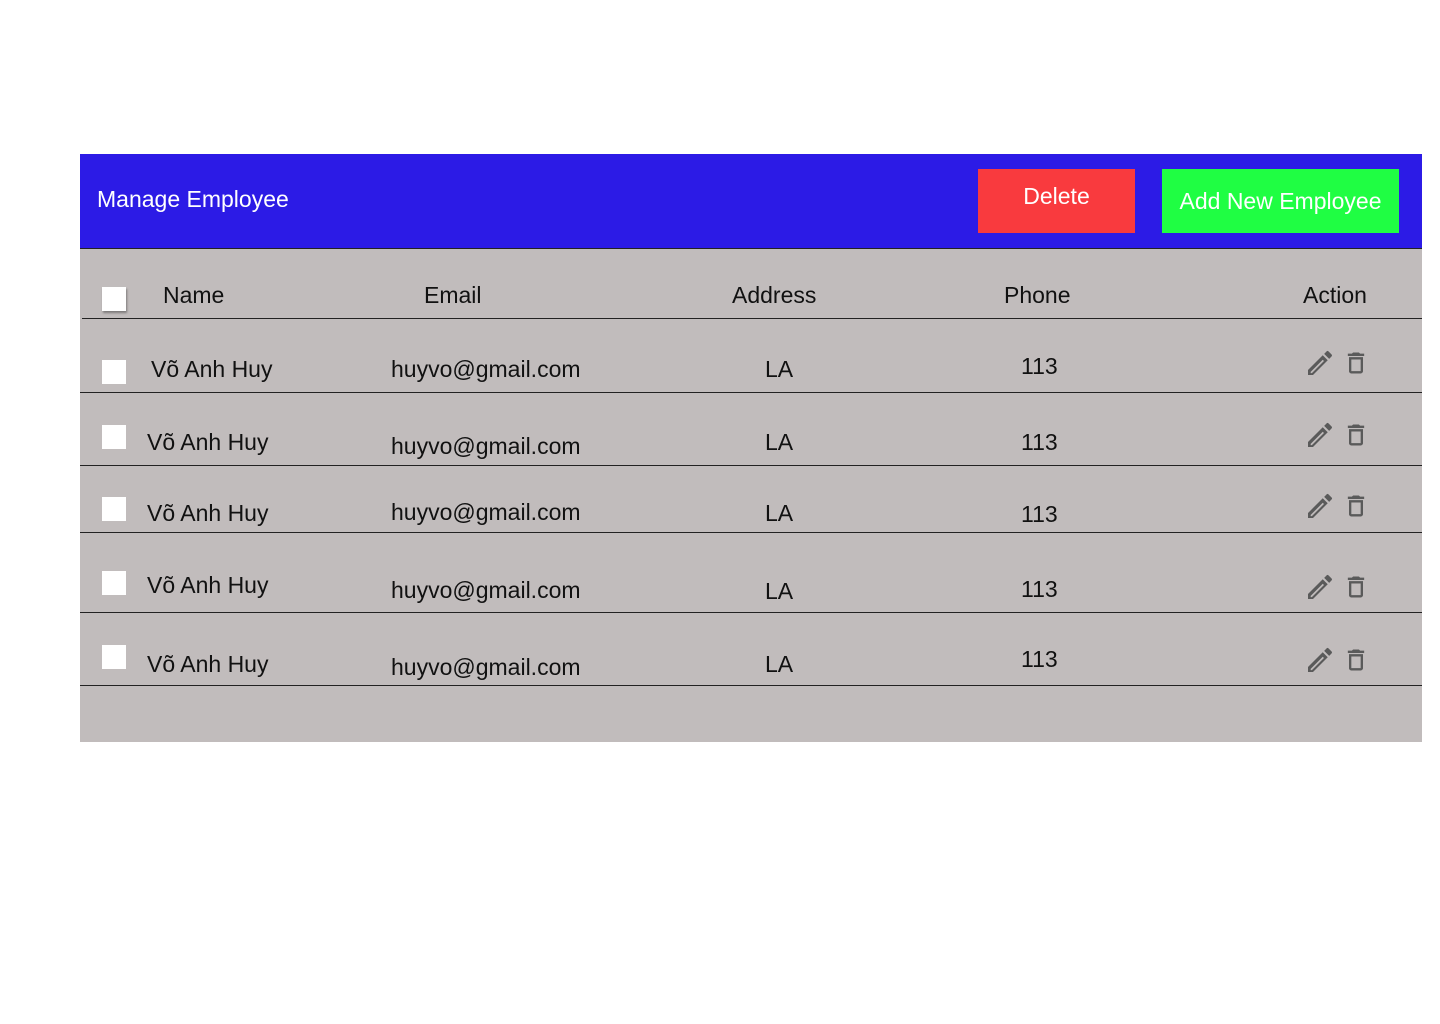  What do you see at coordinates (751, 201) in the screenshot?
I see `panel-header: Manage Employee Delete Add New Employee` at bounding box center [751, 201].